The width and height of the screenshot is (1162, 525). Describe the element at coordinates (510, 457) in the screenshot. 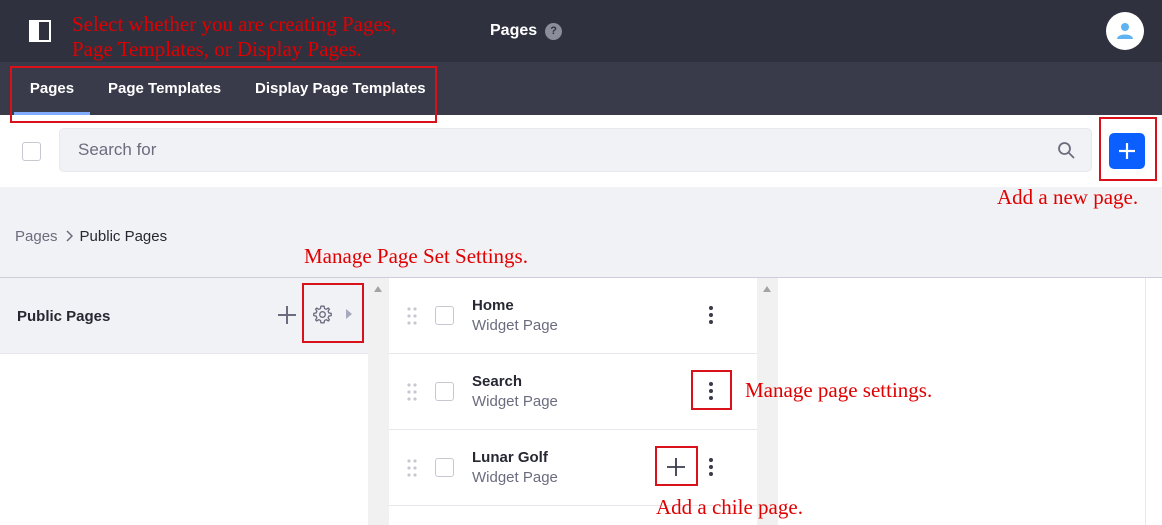

I see `page-title-text: Lunar Golf` at that location.